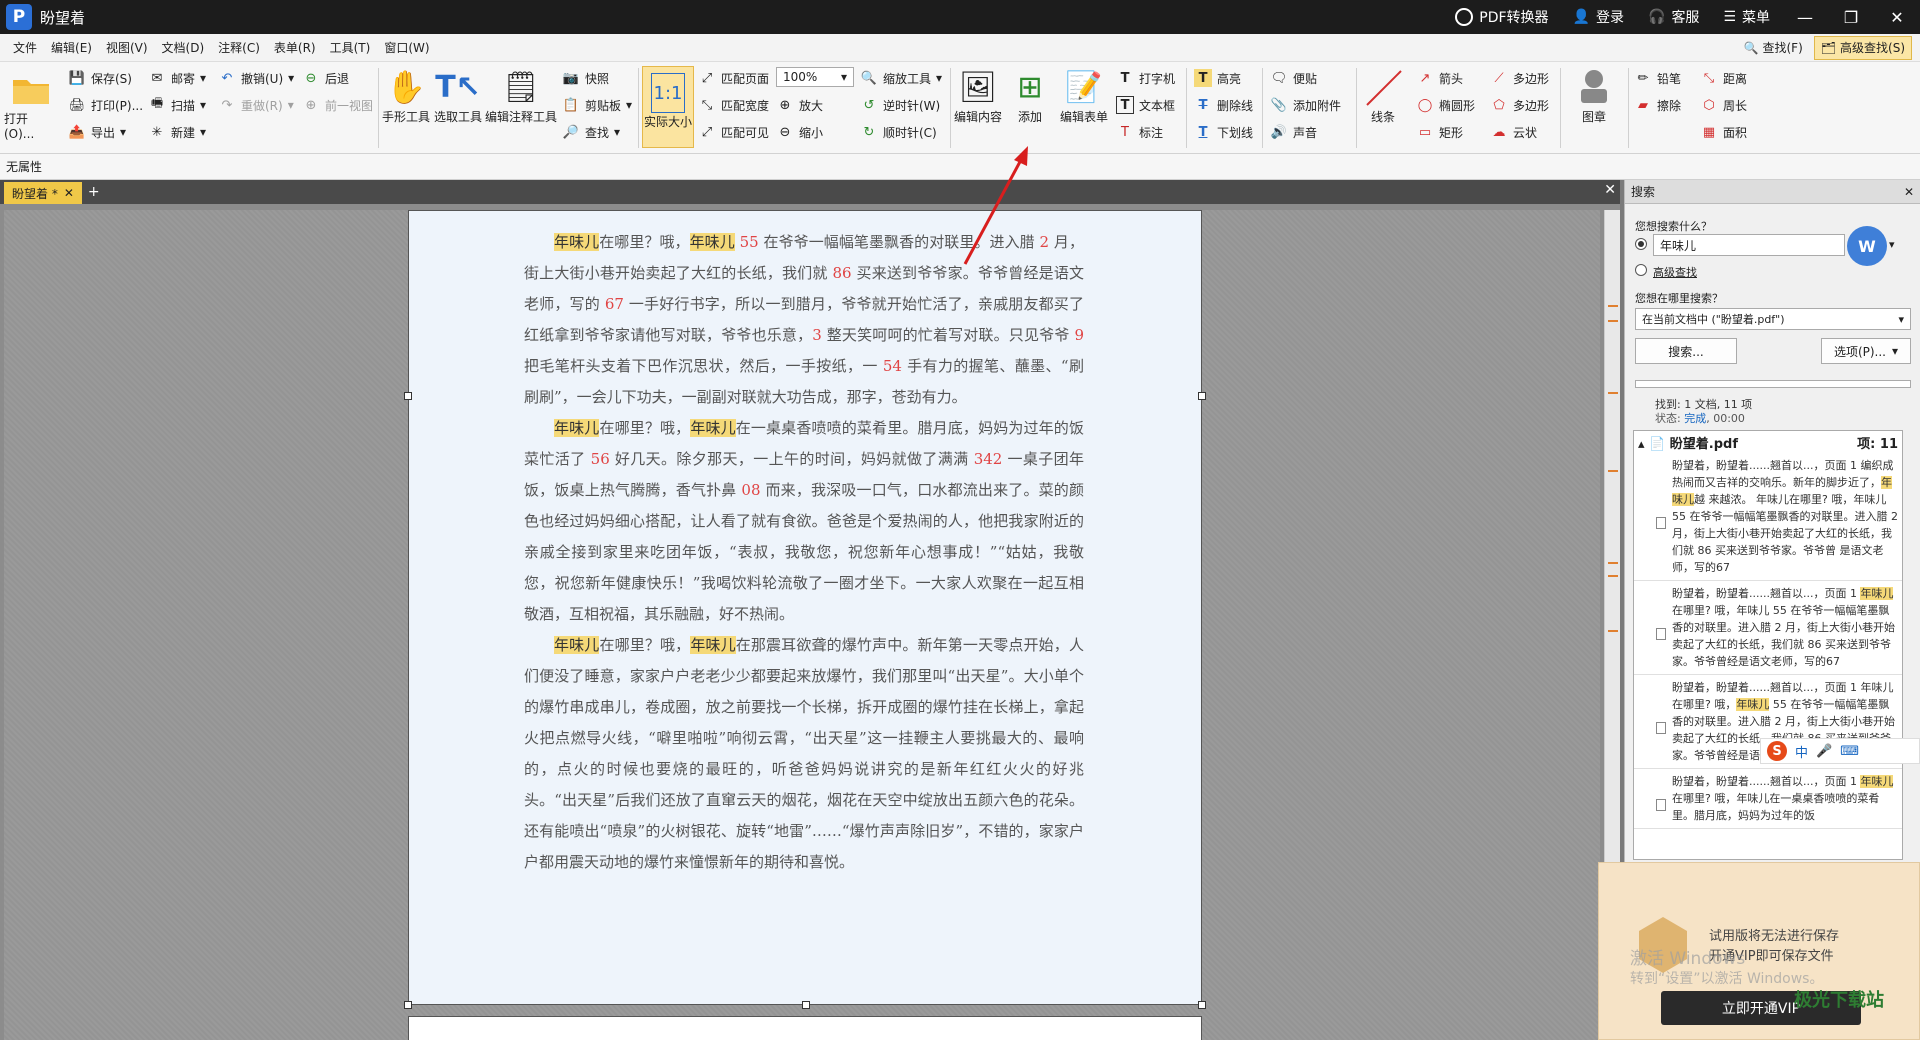  Describe the element at coordinates (406, 95) in the screenshot. I see `hand-tool-button: ✋ 手形工具` at that location.